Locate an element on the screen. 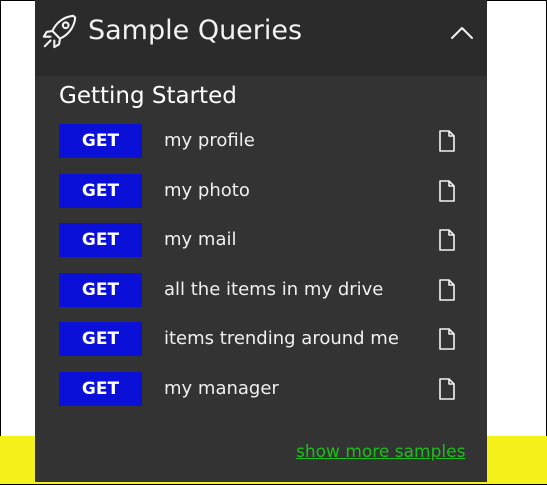 The image size is (547, 485). query-row: GET all the items in my drive is located at coordinates (269, 289).